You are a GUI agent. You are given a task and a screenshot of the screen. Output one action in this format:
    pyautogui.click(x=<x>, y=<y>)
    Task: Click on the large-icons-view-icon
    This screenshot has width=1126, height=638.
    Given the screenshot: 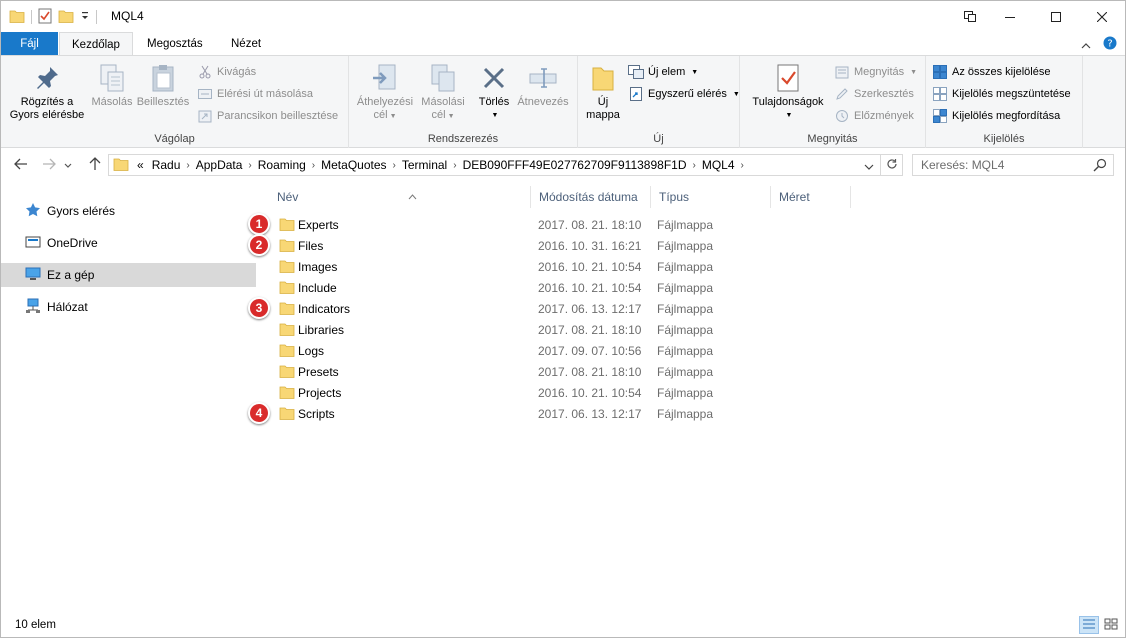 What is the action you would take?
    pyautogui.click(x=1111, y=625)
    